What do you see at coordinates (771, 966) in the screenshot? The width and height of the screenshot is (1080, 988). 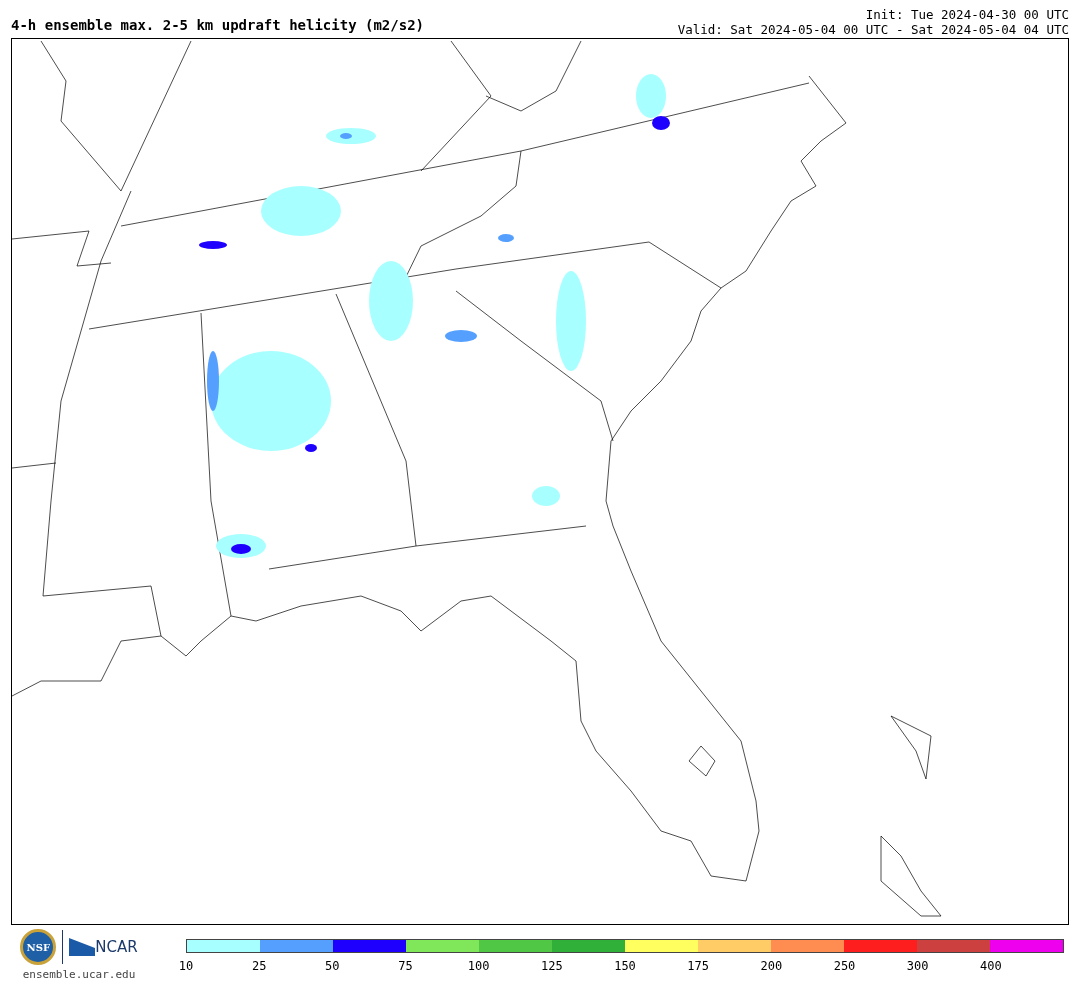 I see `tick-label: 200` at bounding box center [771, 966].